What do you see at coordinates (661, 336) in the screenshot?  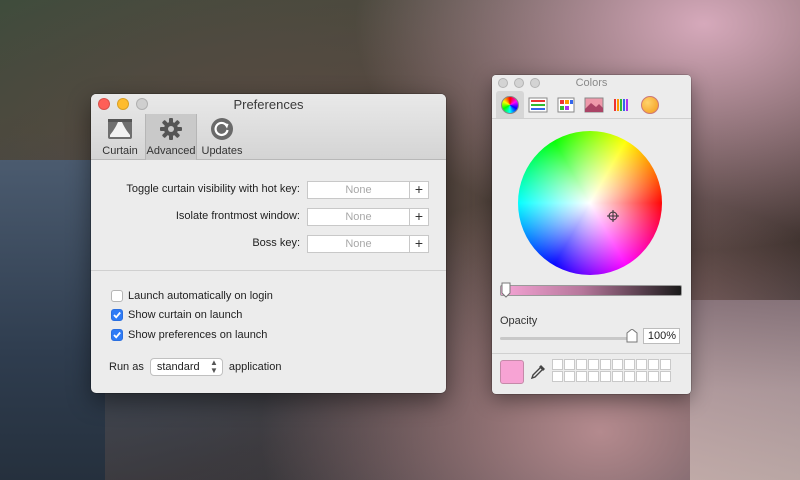 I see `opacity-field: 100%` at bounding box center [661, 336].